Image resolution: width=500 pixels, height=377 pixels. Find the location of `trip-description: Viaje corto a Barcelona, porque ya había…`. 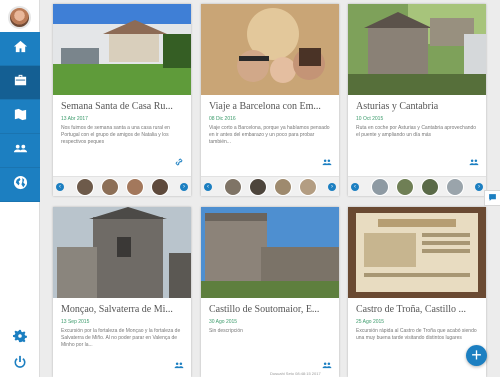

trip-description: Viaje corto a Barcelona, porque ya había… is located at coordinates (269, 135).